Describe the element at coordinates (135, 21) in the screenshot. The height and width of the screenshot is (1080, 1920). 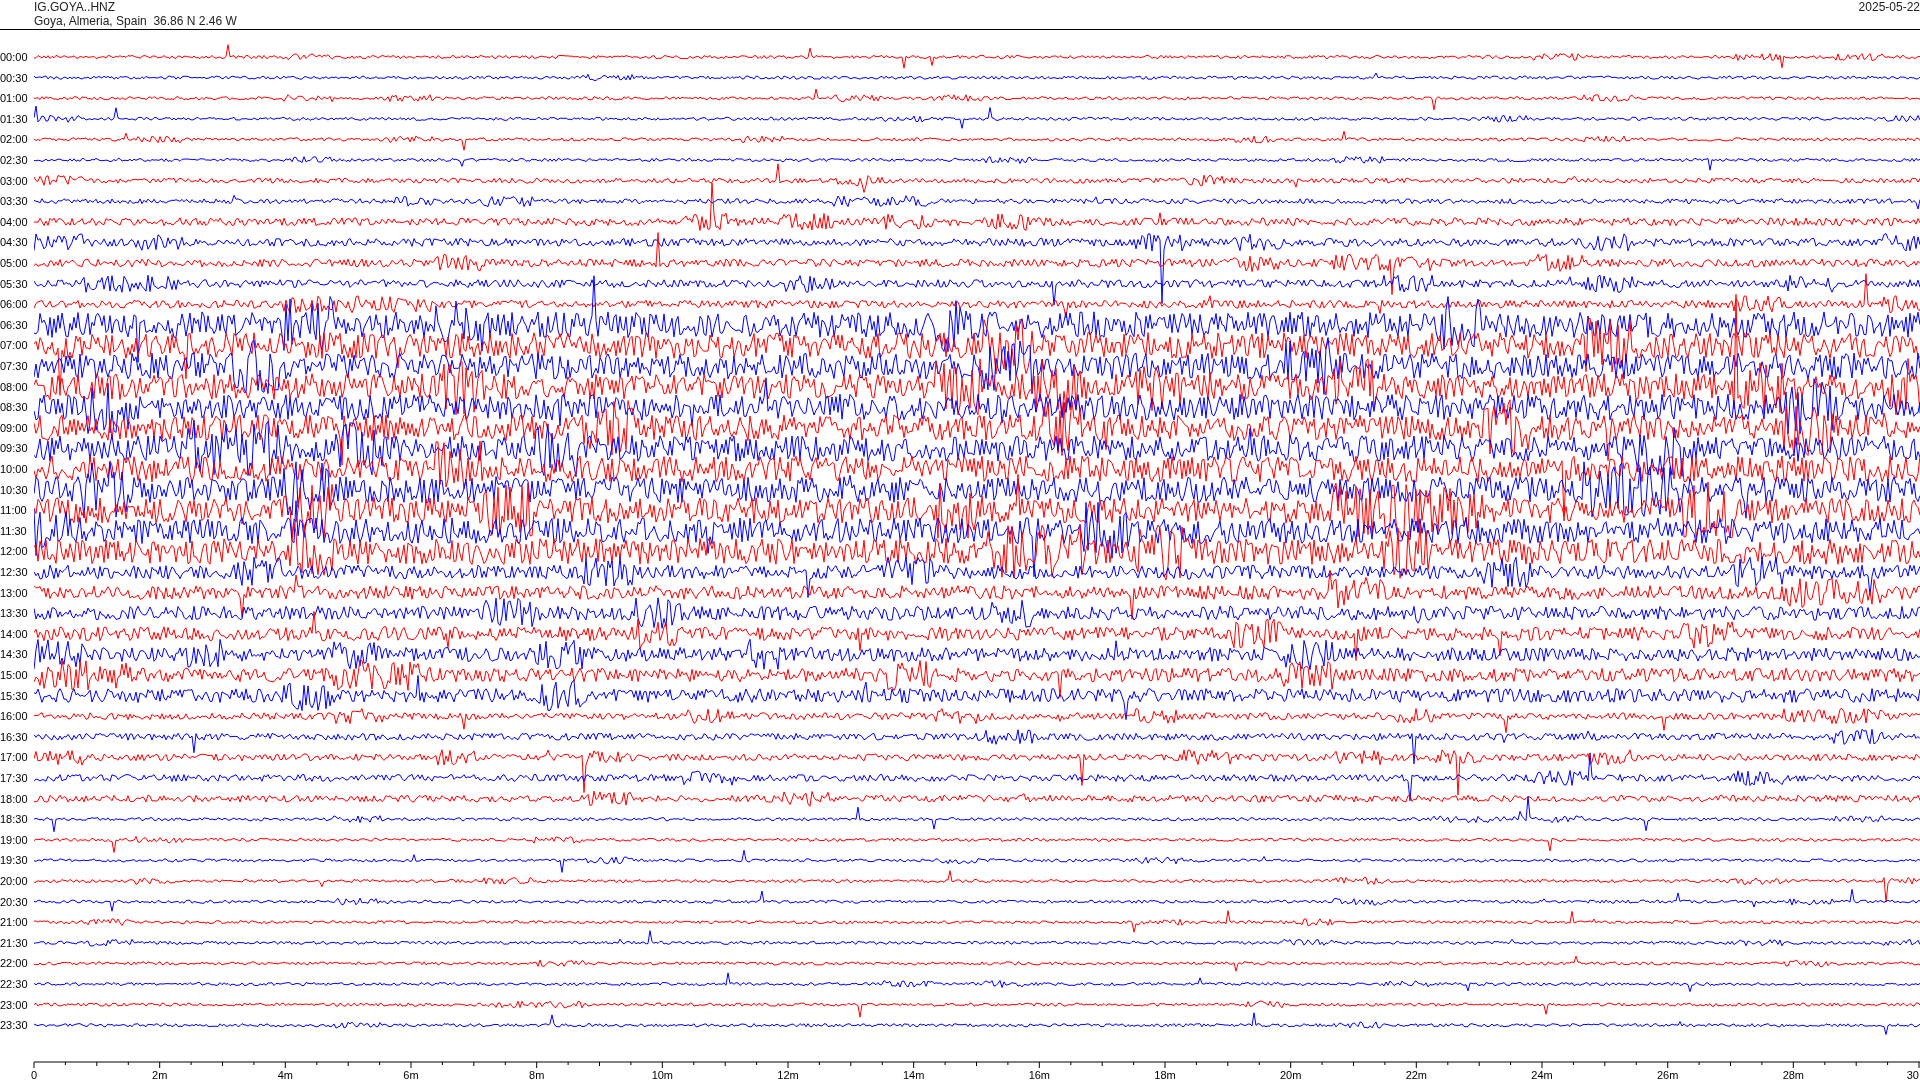
I see `station-location: Goya, Almeria, Spain 36.86 N 2.46 W` at that location.